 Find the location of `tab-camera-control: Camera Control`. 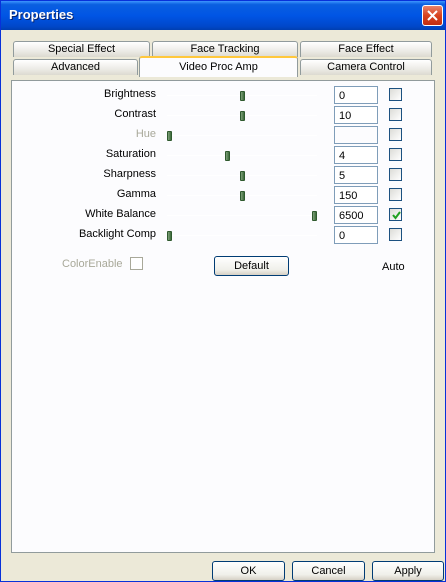

tab-camera-control: Camera Control is located at coordinates (366, 67).